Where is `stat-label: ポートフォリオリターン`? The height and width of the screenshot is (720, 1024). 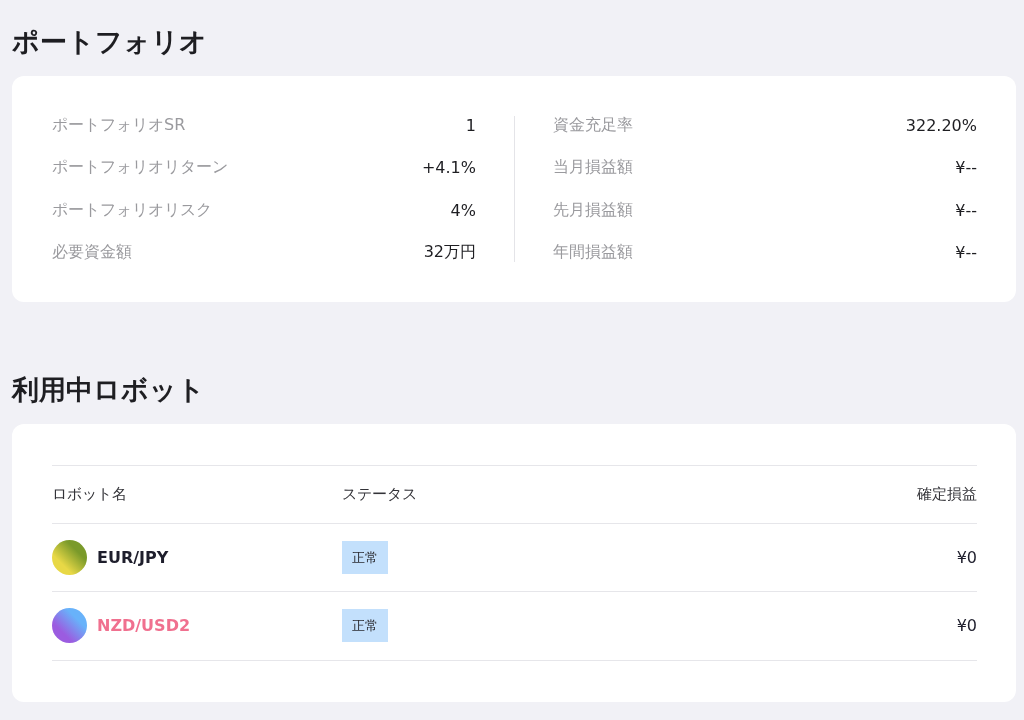 stat-label: ポートフォリオリターン is located at coordinates (140, 168).